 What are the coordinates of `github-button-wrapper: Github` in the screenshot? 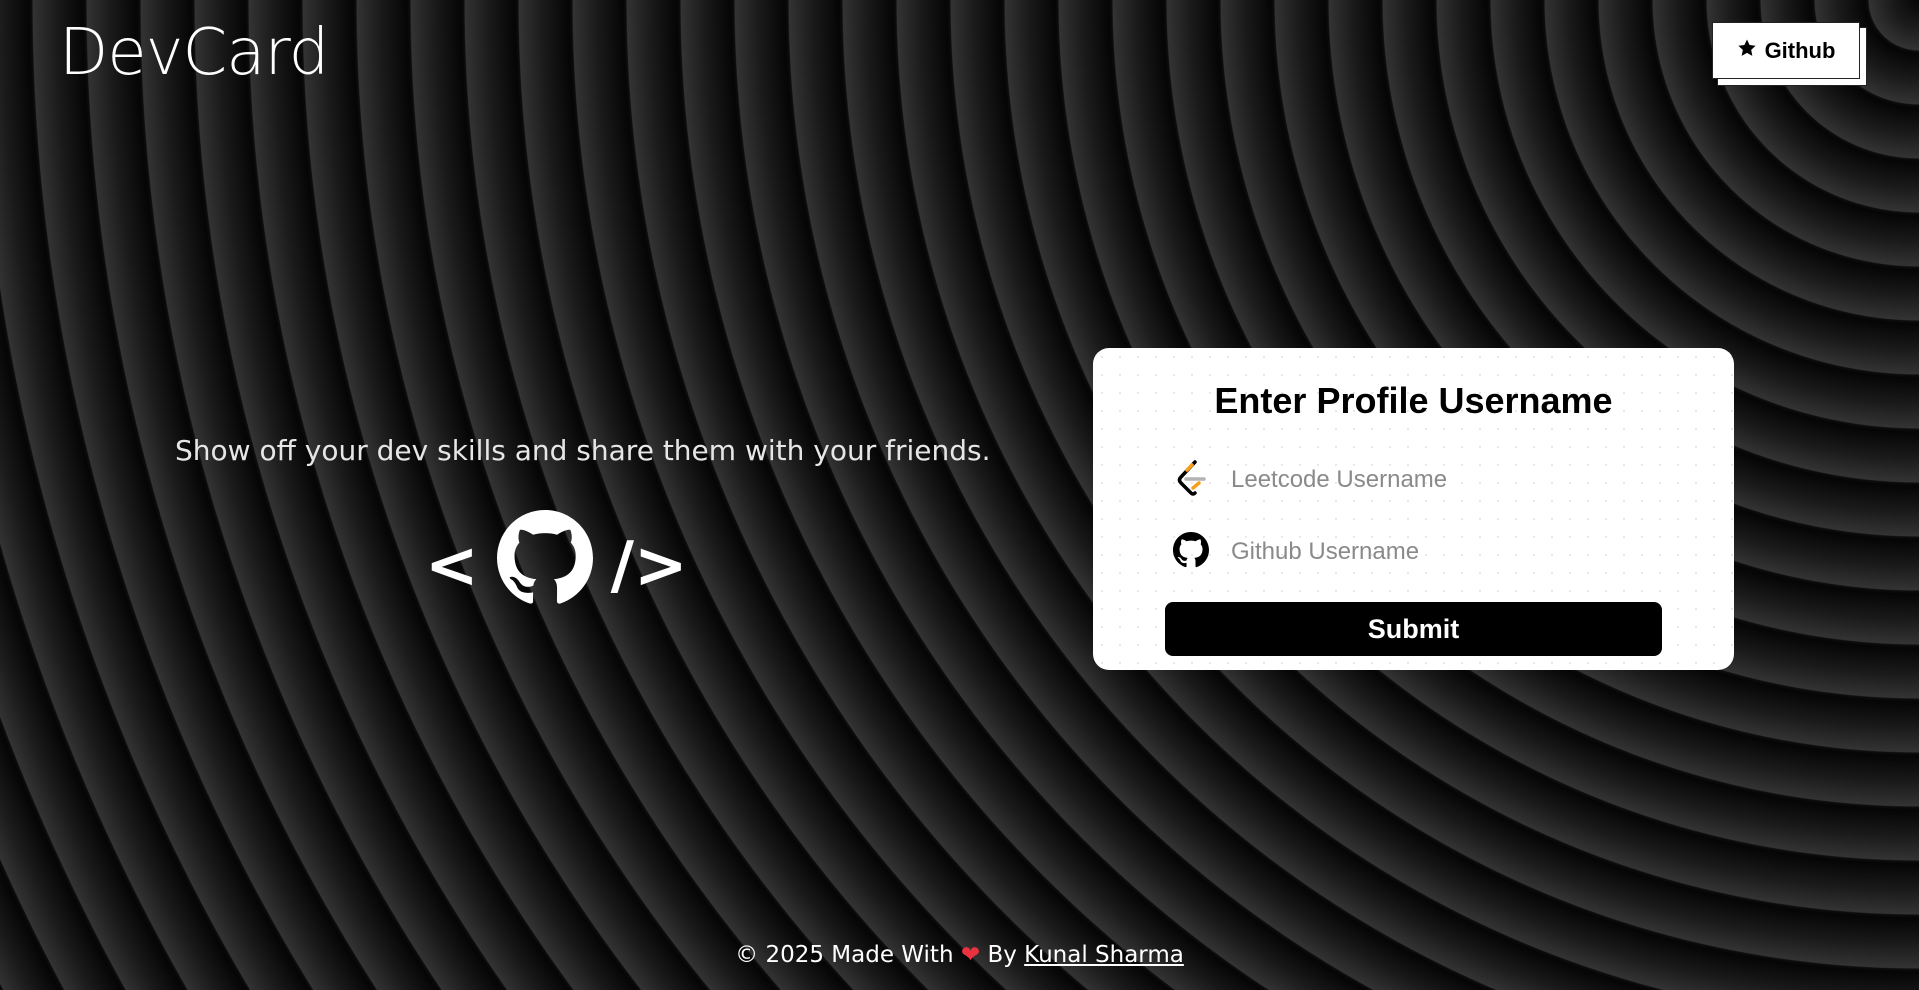 It's located at (1790, 54).